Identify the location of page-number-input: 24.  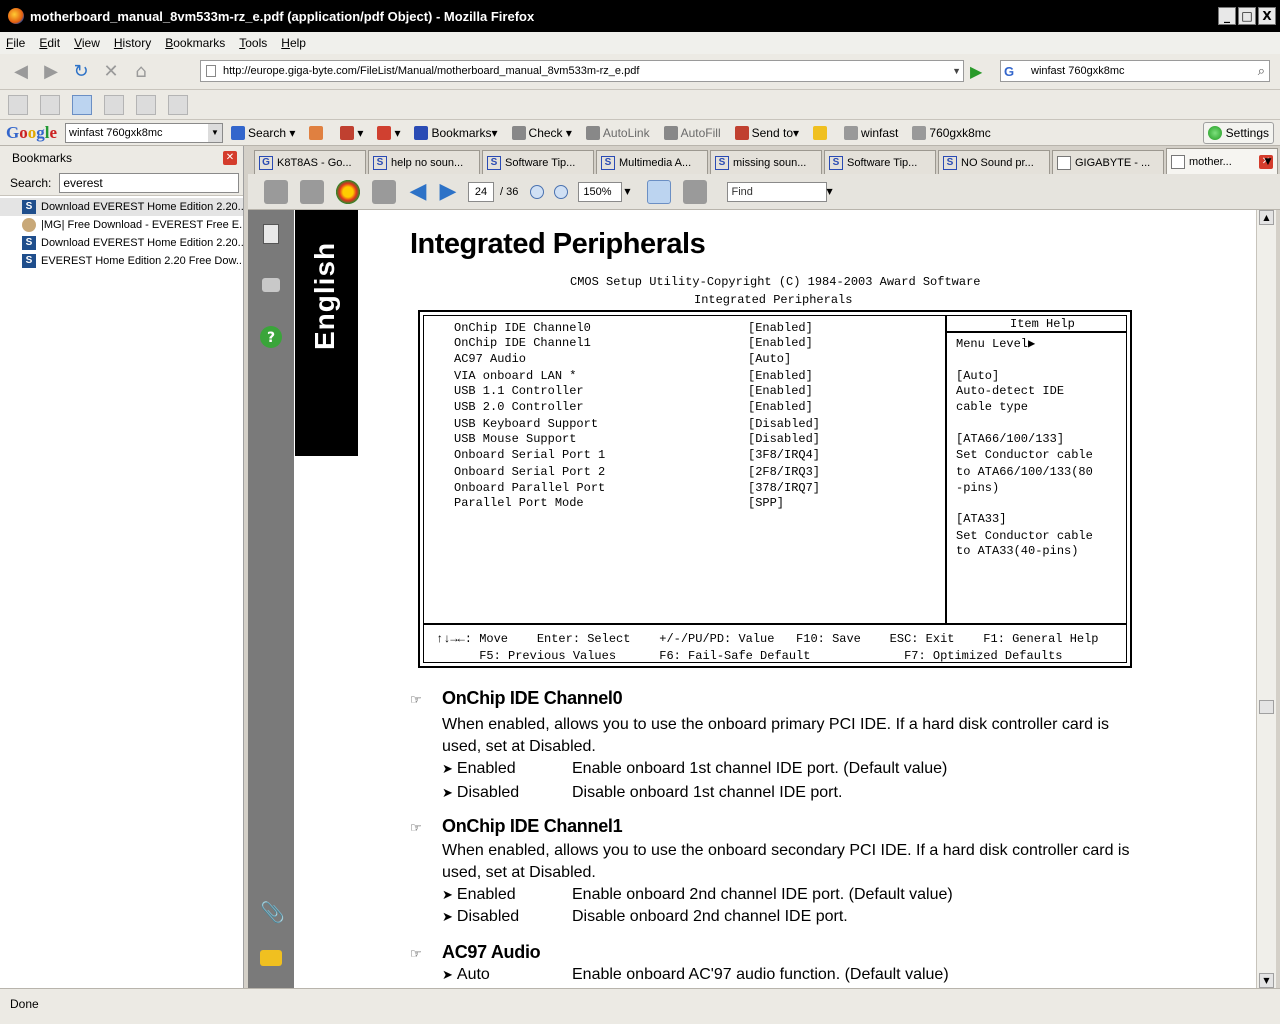
(481, 191).